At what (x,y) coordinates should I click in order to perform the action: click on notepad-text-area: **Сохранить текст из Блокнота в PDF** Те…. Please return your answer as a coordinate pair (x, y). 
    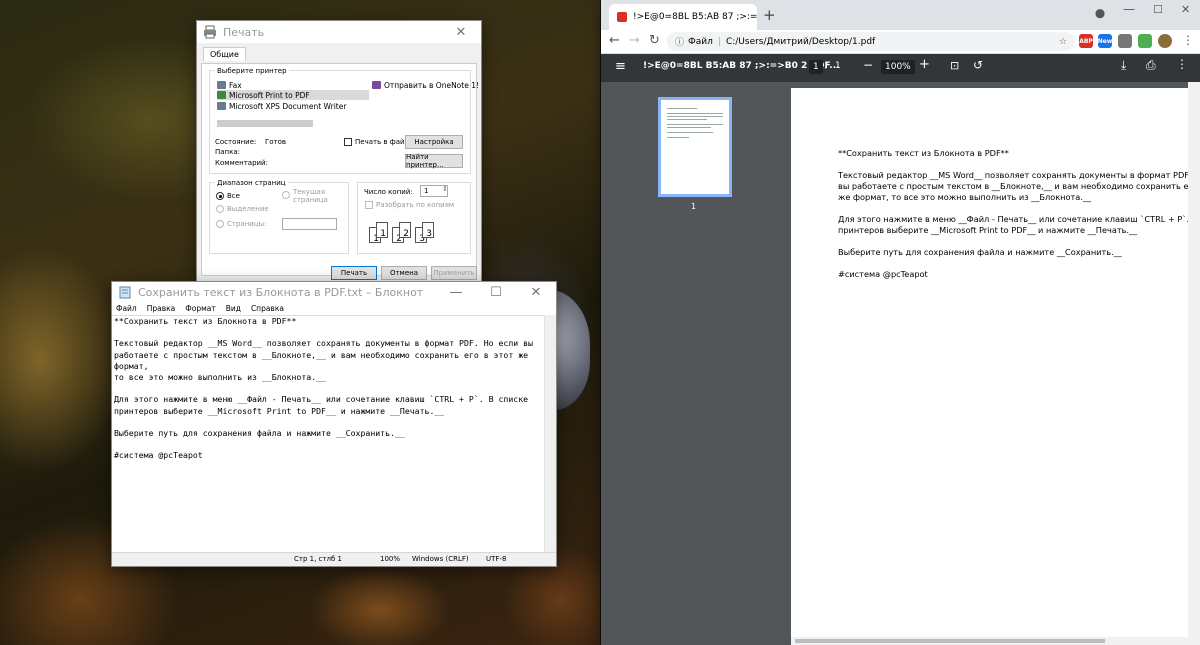
    Looking at the image, I should click on (329, 434).